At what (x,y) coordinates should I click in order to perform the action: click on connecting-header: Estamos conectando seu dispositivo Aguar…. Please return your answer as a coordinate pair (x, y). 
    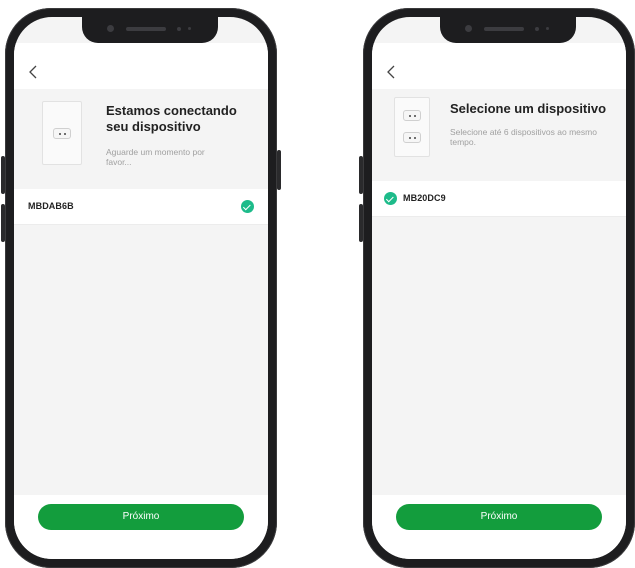
    Looking at the image, I should click on (141, 137).